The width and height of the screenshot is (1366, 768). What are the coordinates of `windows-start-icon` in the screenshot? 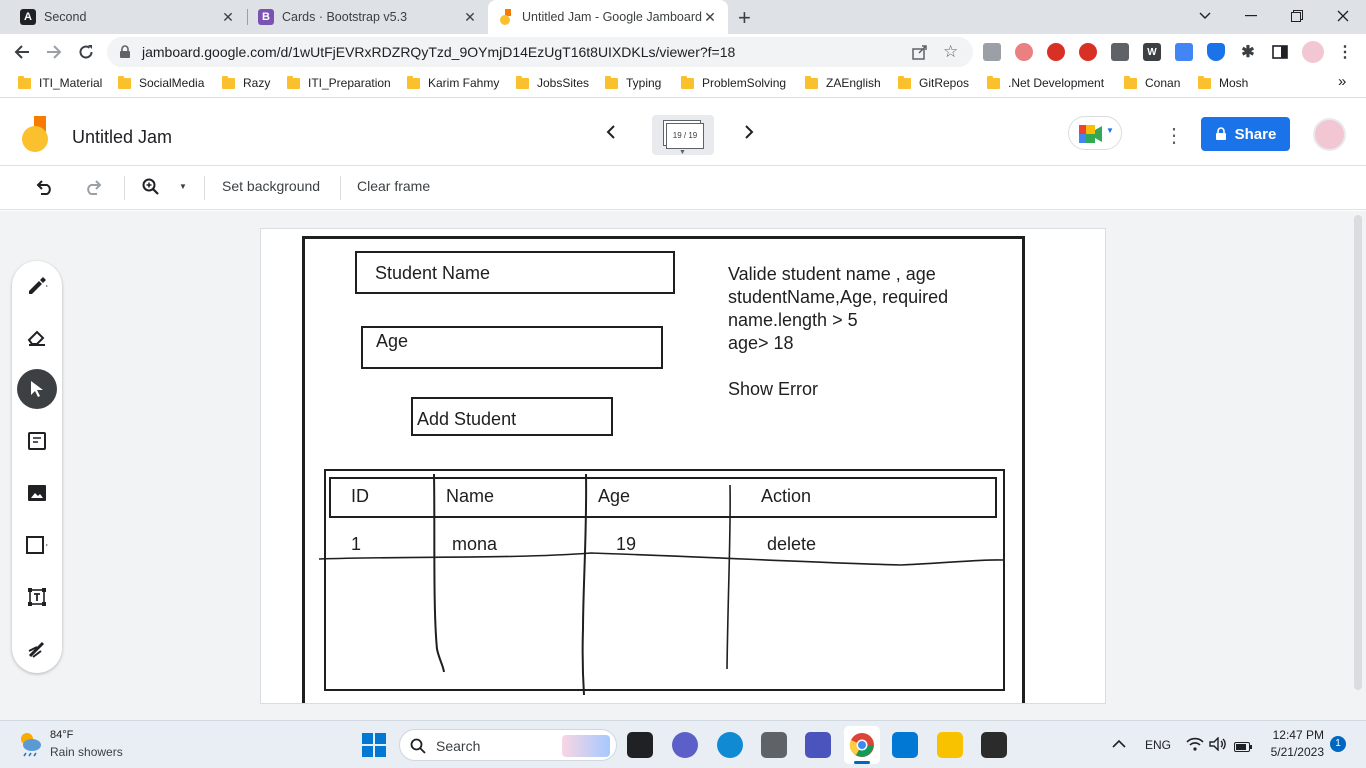 It's located at (374, 747).